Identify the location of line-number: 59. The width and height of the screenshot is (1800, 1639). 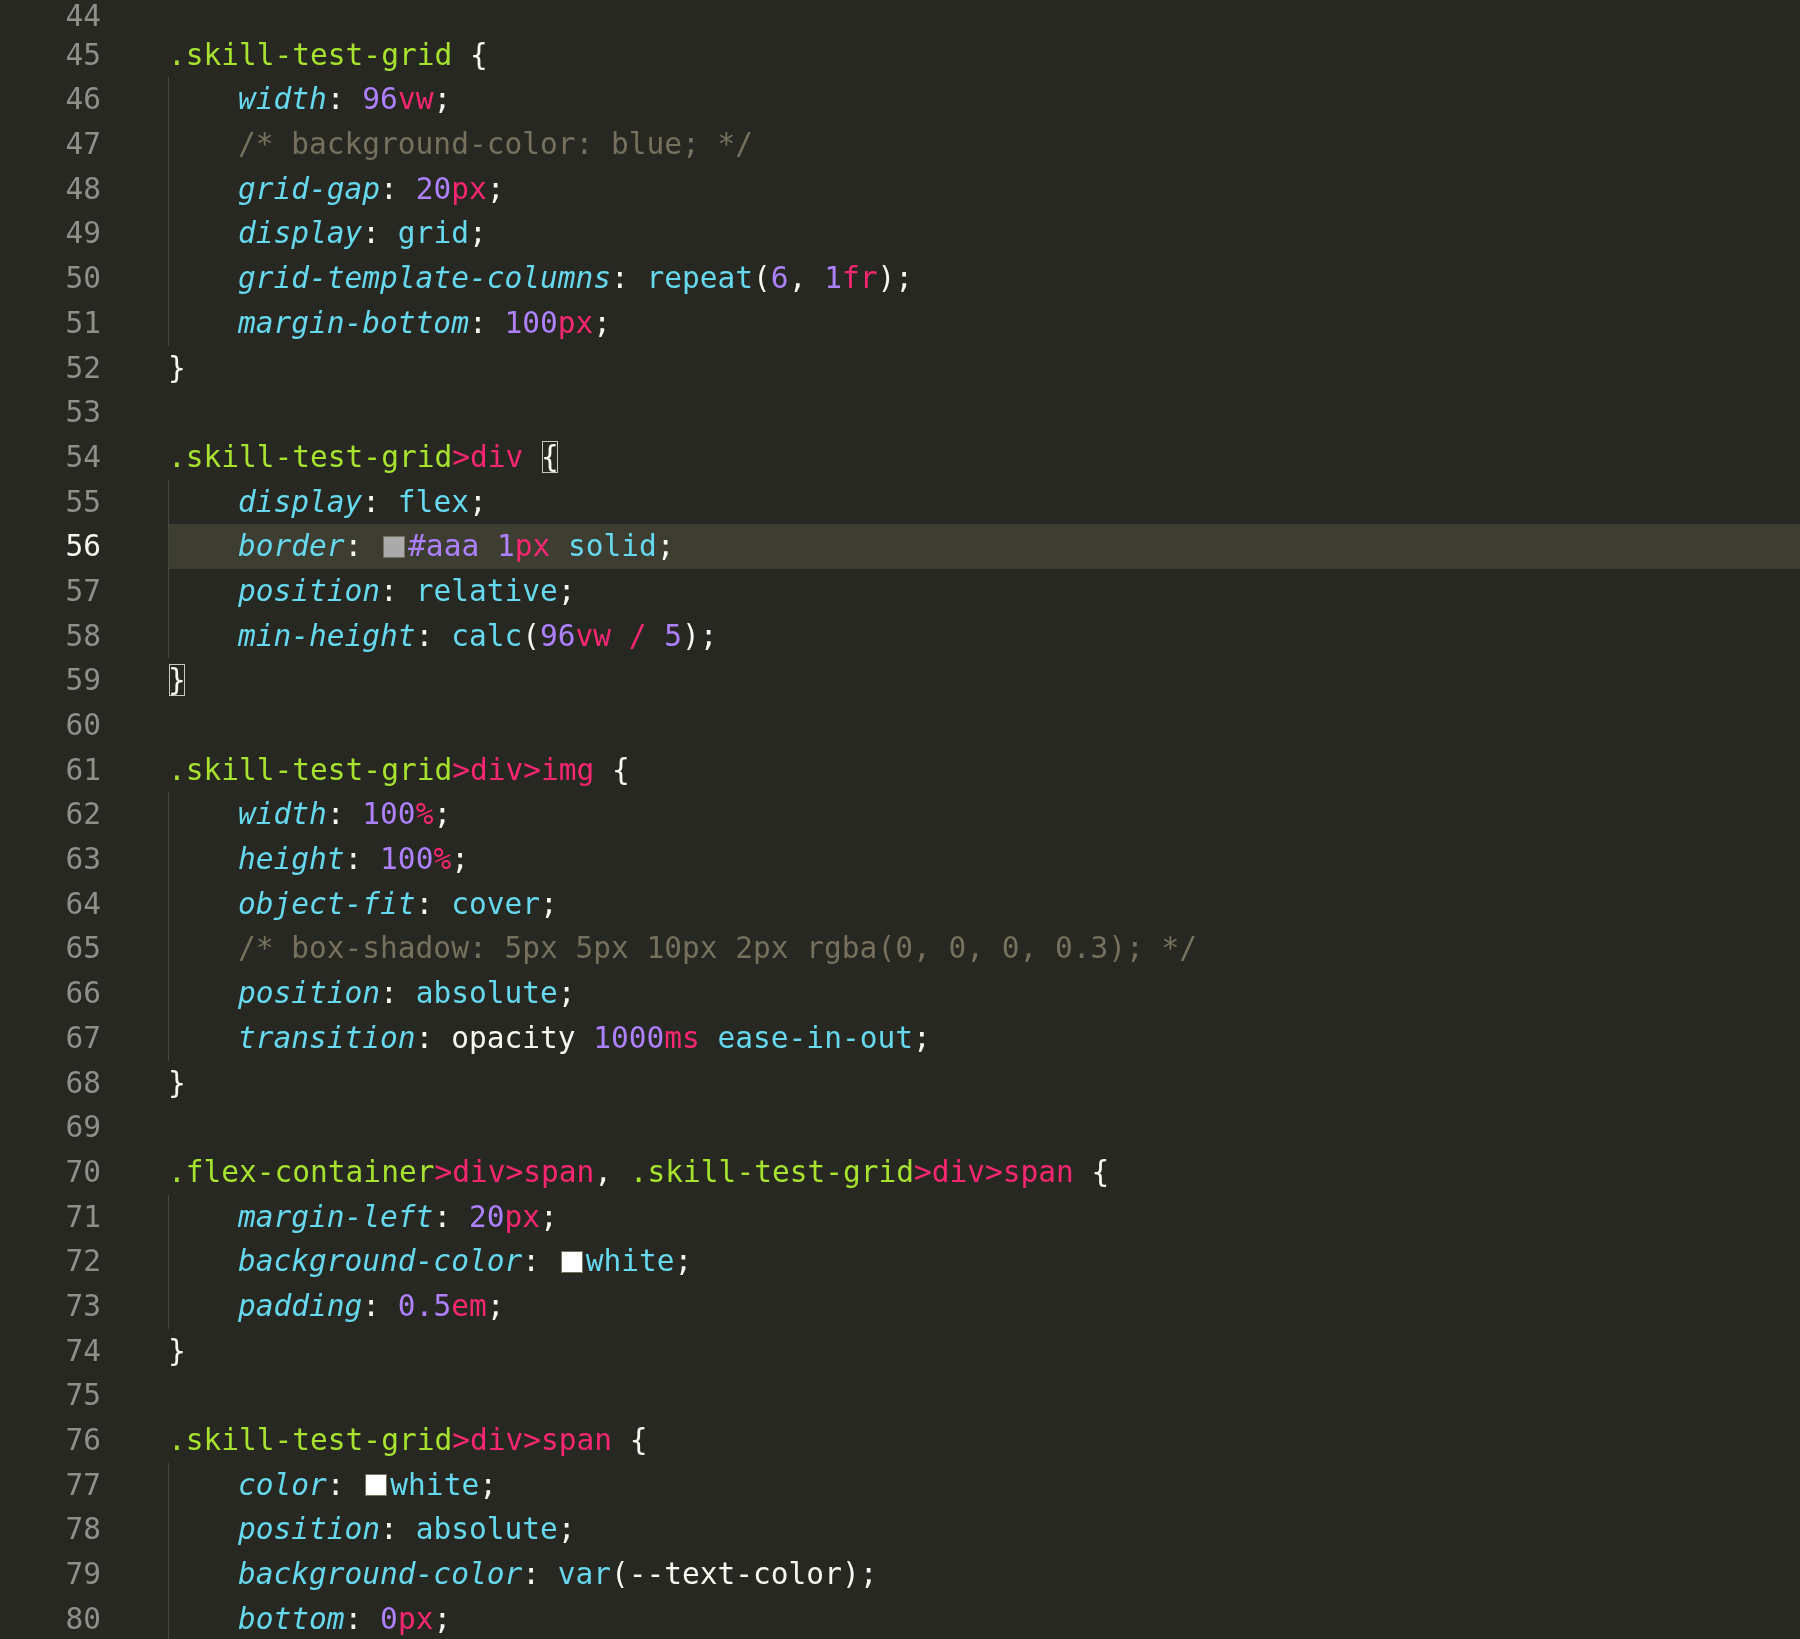
(82, 681).